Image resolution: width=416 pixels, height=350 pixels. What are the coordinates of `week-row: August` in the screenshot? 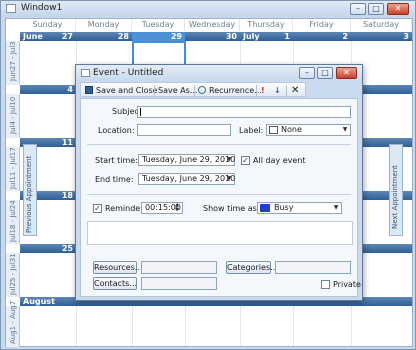 It's located at (209, 322).